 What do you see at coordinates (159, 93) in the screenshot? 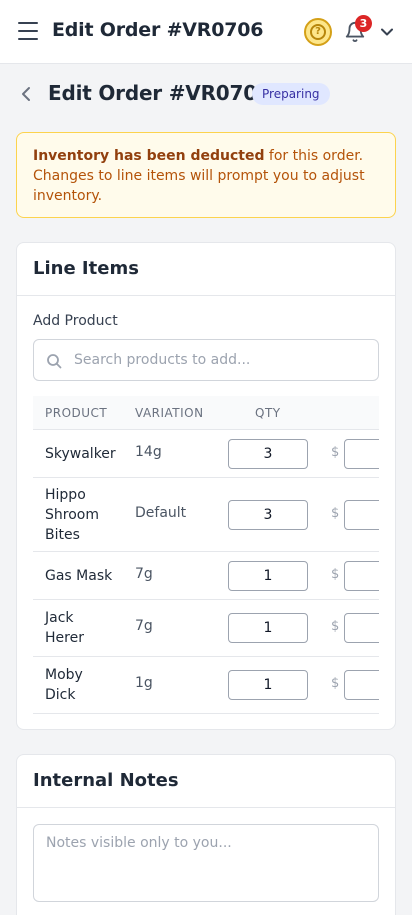
I see `page-title: Edit Order #VR0706` at bounding box center [159, 93].